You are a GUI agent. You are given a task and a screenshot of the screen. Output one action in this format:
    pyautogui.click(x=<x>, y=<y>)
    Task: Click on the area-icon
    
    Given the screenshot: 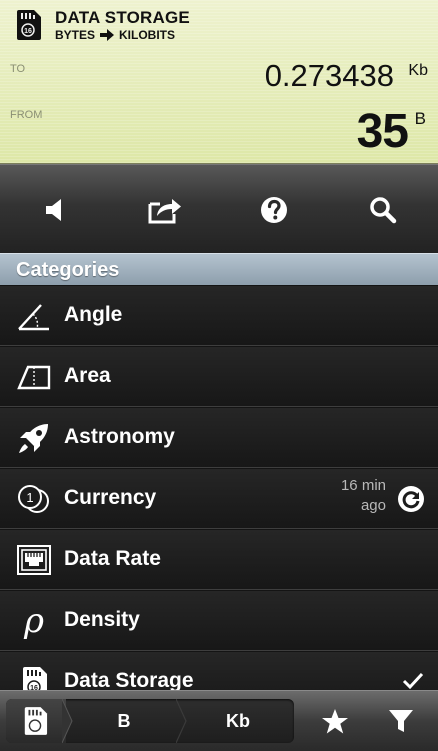 What is the action you would take?
    pyautogui.click(x=34, y=377)
    